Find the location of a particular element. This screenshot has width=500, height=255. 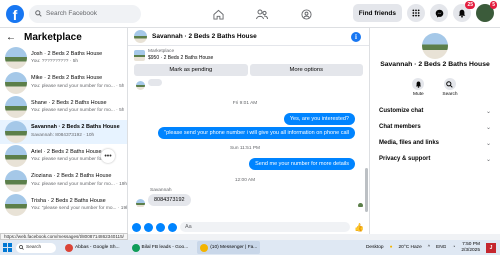

chevron-up-icon: ^ is located at coordinates (429, 247).